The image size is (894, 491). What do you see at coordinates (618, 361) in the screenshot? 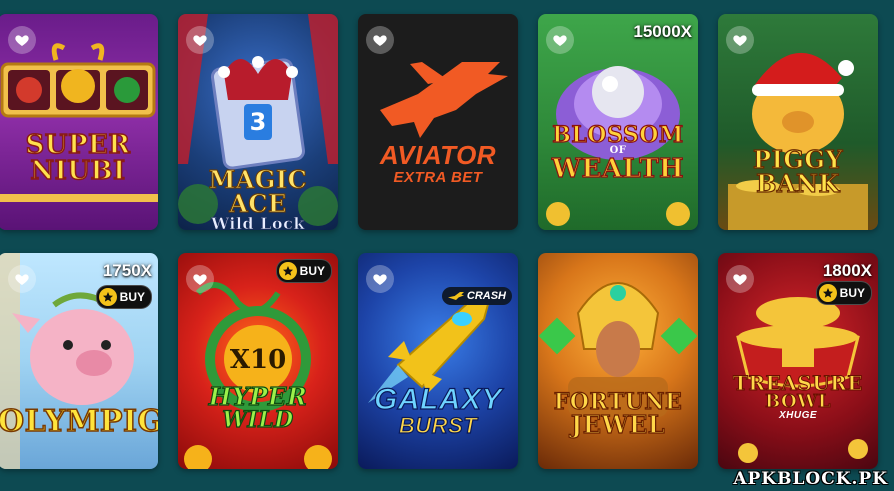
I see `game-tile-fortune-jewel: FORTUNE JEWEL` at bounding box center [618, 361].